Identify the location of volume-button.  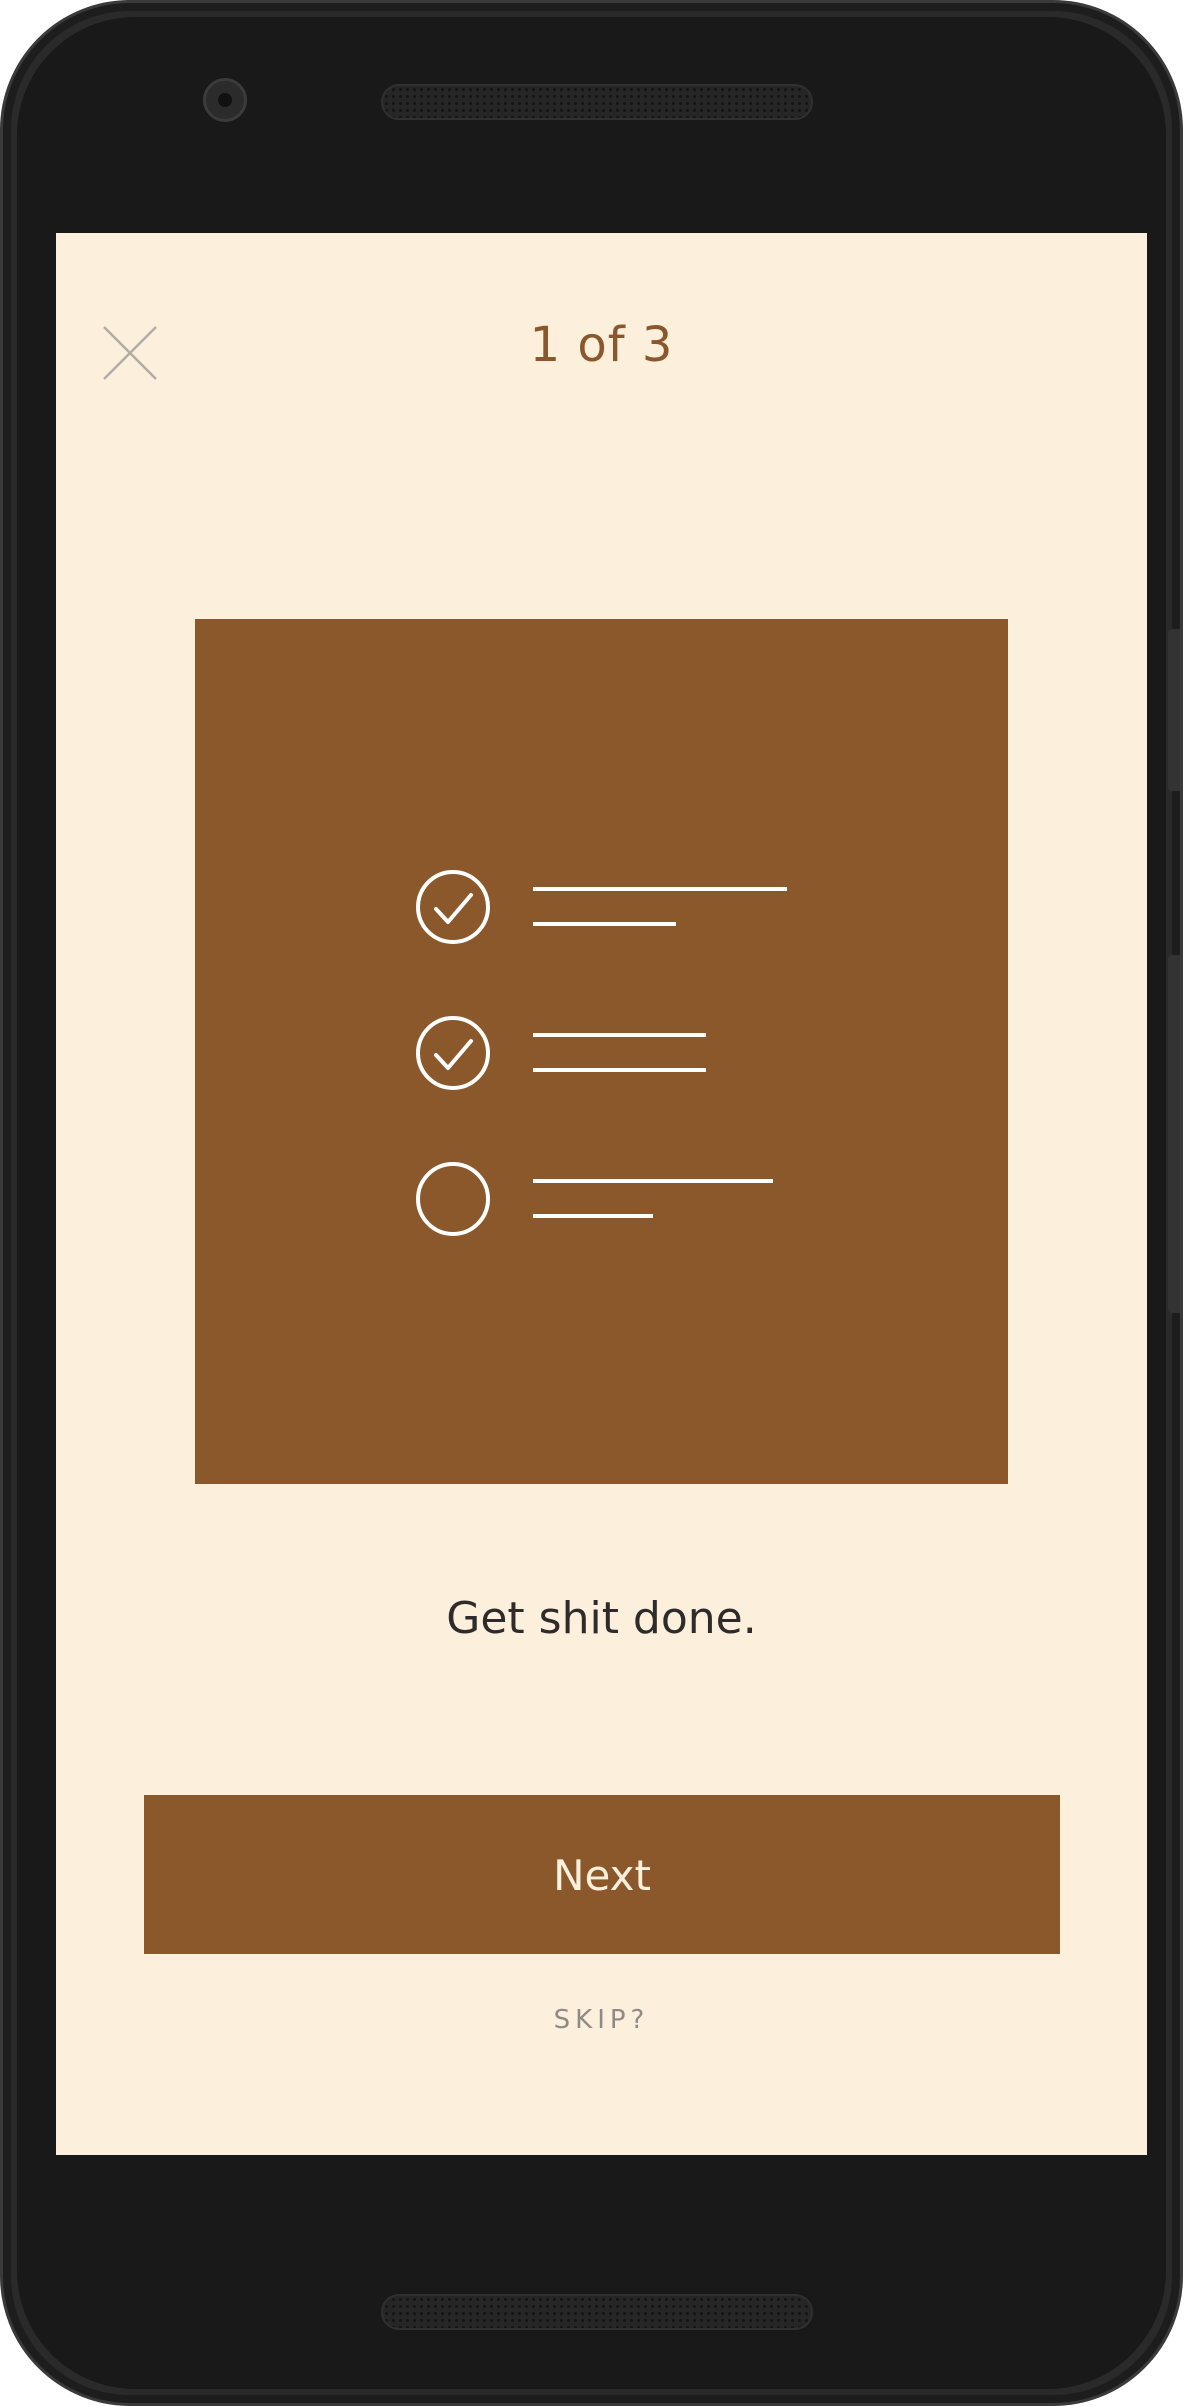
(1174, 1134).